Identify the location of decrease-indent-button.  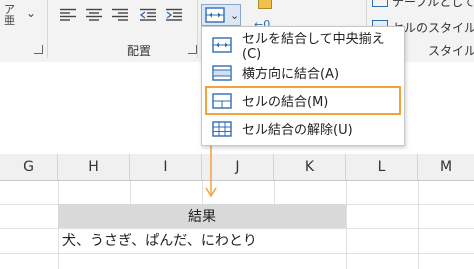
(148, 15).